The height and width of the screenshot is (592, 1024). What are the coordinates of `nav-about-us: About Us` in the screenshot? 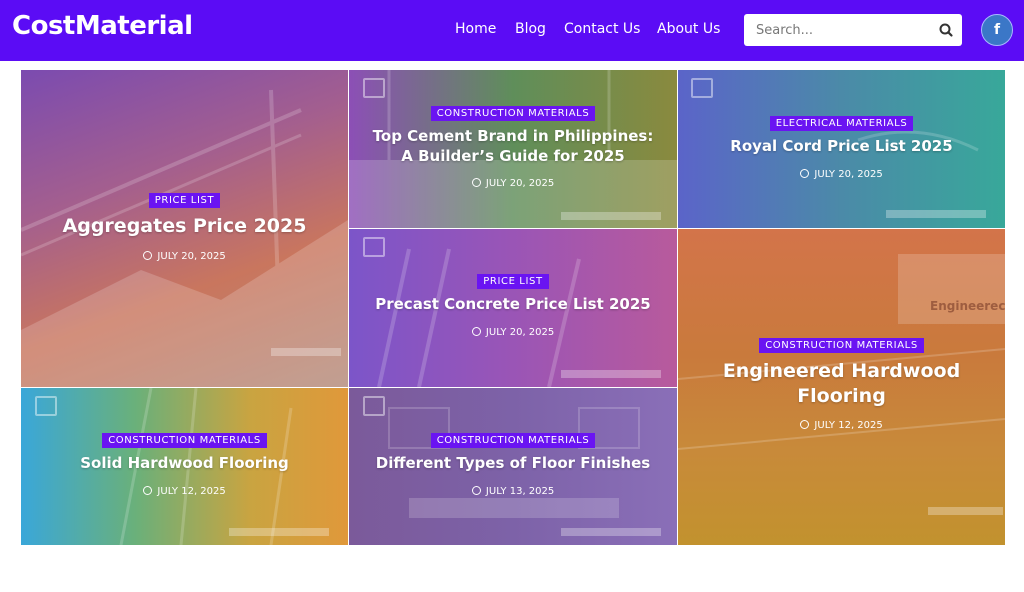 It's located at (688, 29).